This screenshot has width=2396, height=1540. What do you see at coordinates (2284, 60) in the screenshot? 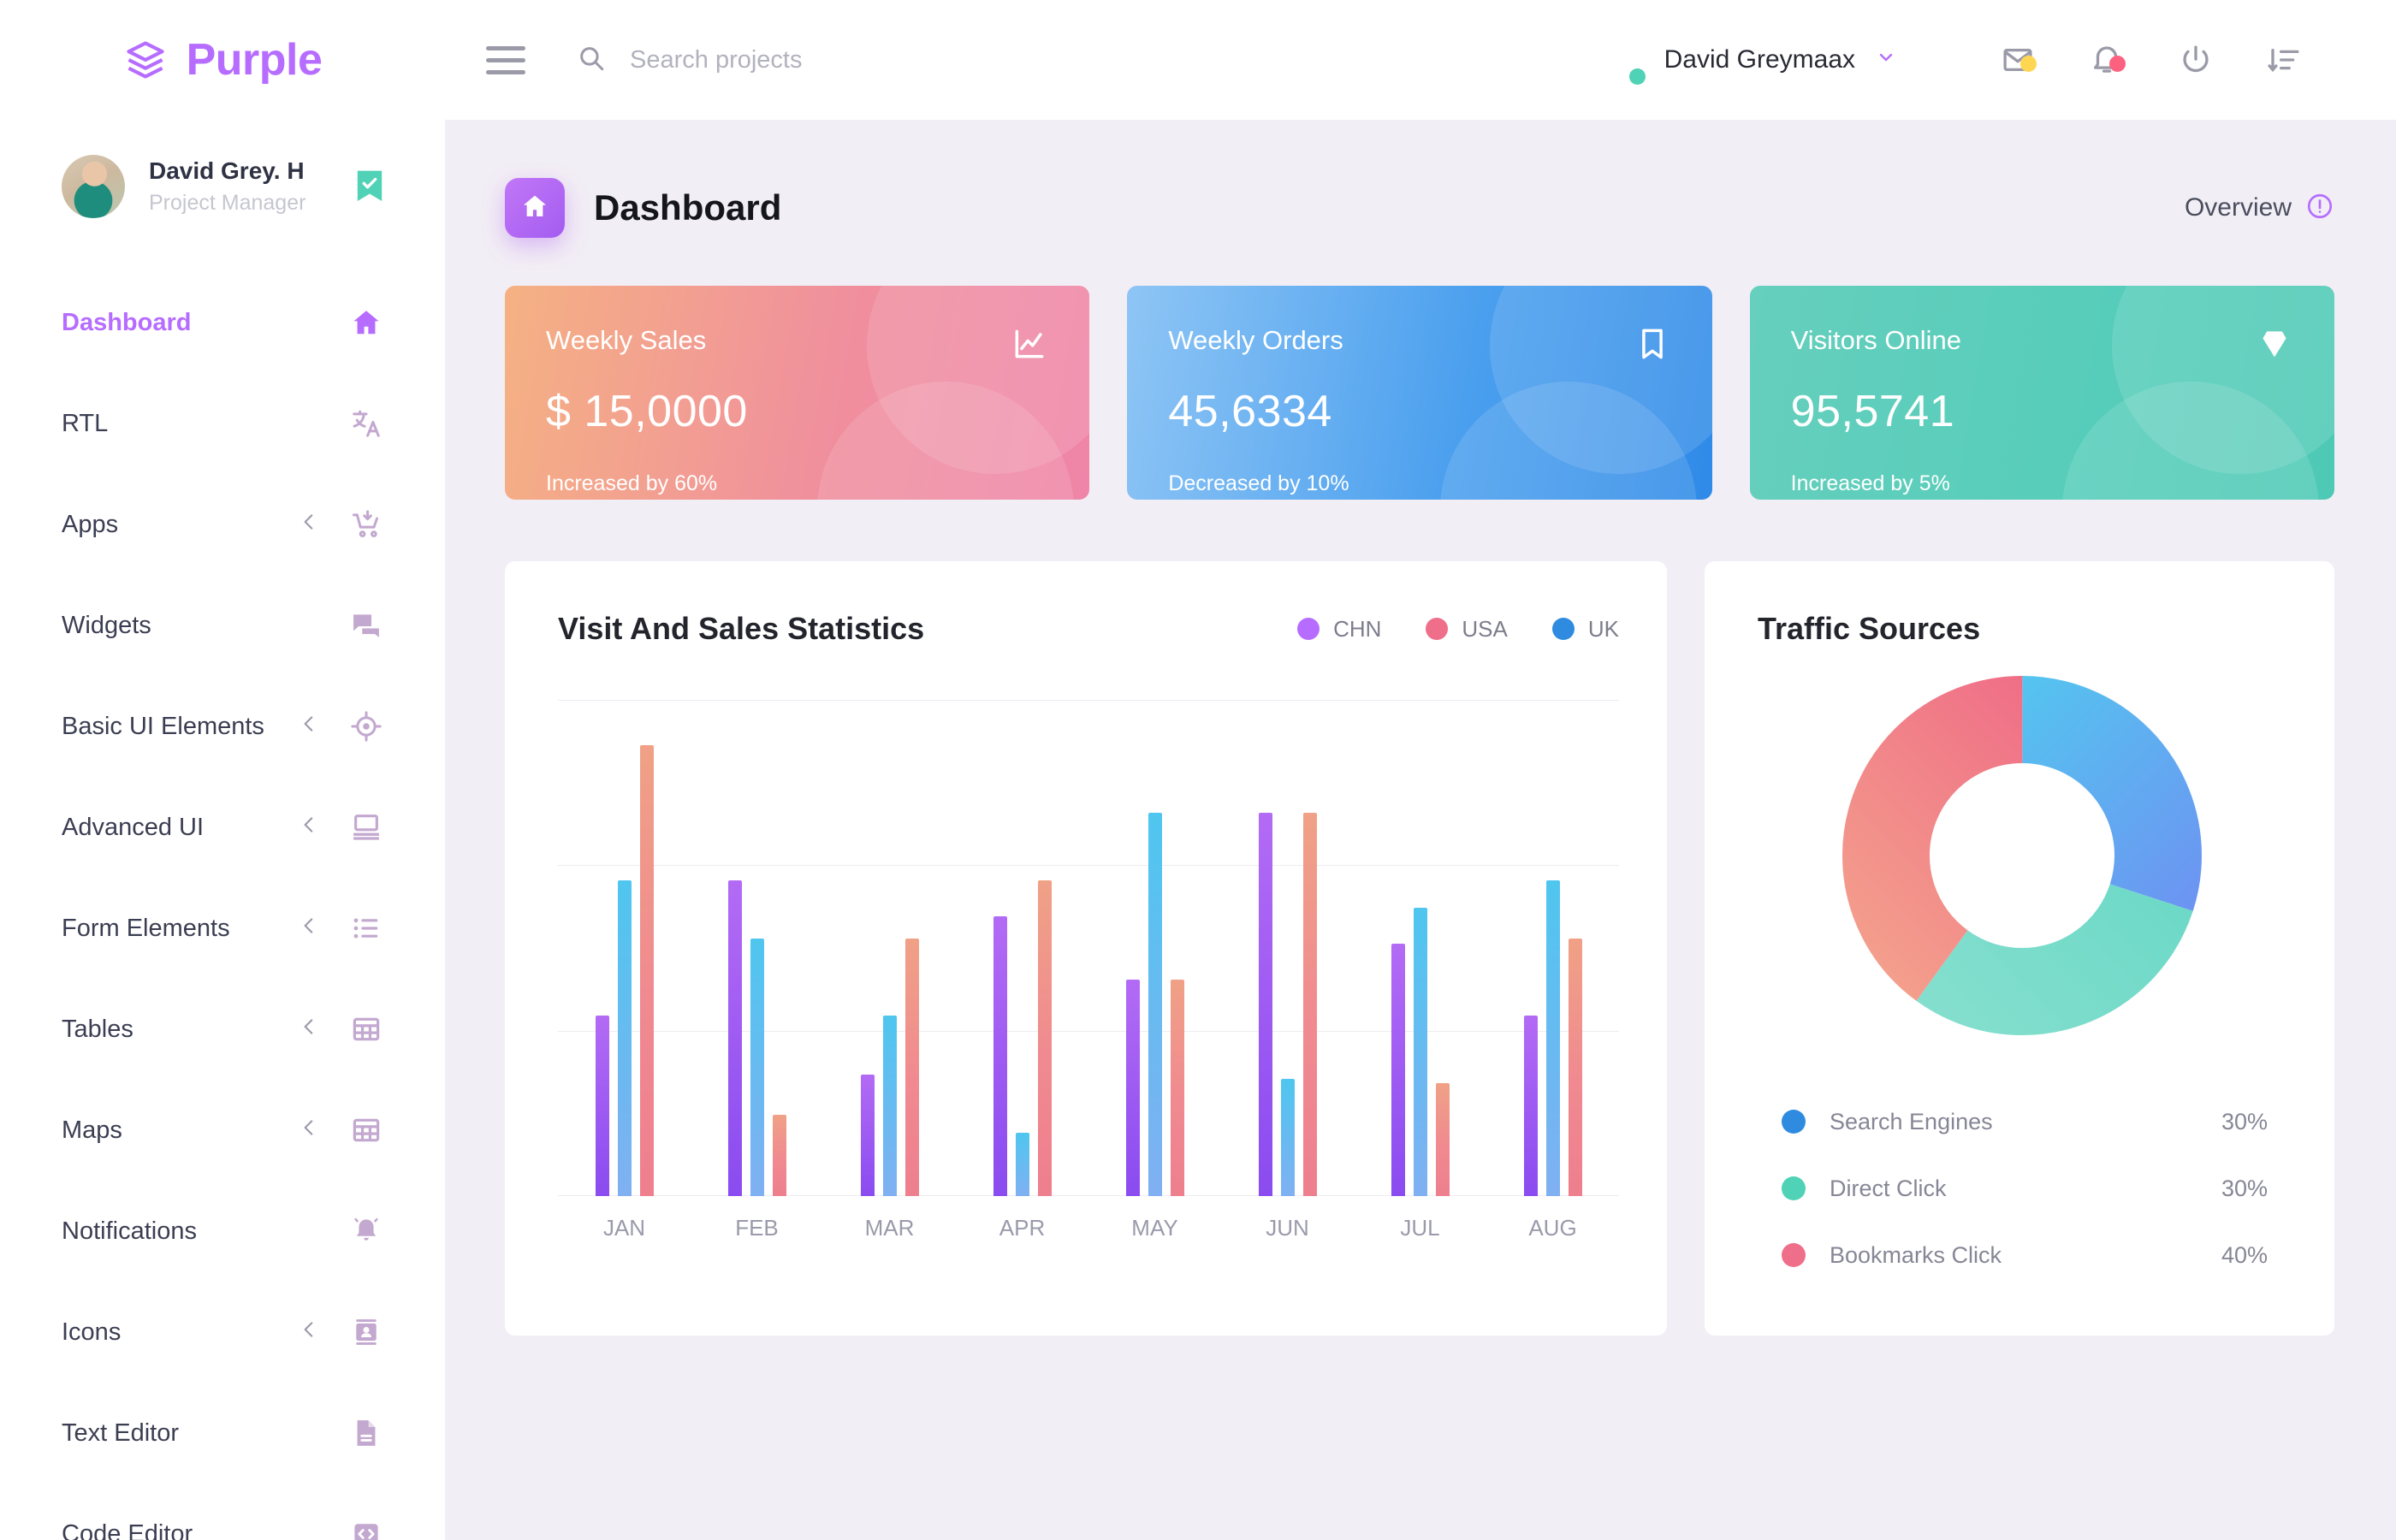
I see `sort-list-button` at bounding box center [2284, 60].